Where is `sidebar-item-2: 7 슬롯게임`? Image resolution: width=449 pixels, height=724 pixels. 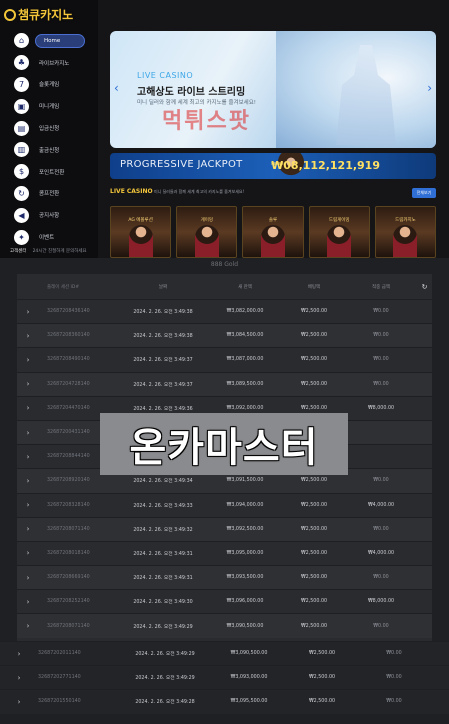
sidebar-item-2: 7 슬롯게임 is located at coordinates (53, 85).